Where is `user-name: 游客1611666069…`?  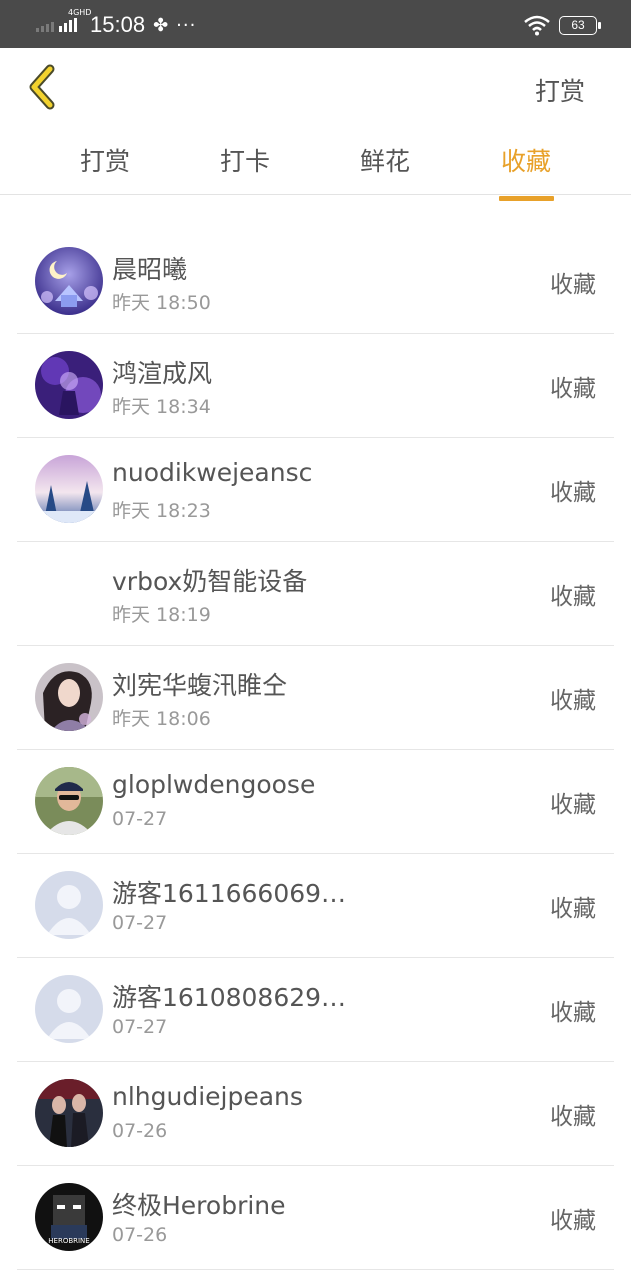 user-name: 游客1611666069… is located at coordinates (229, 893).